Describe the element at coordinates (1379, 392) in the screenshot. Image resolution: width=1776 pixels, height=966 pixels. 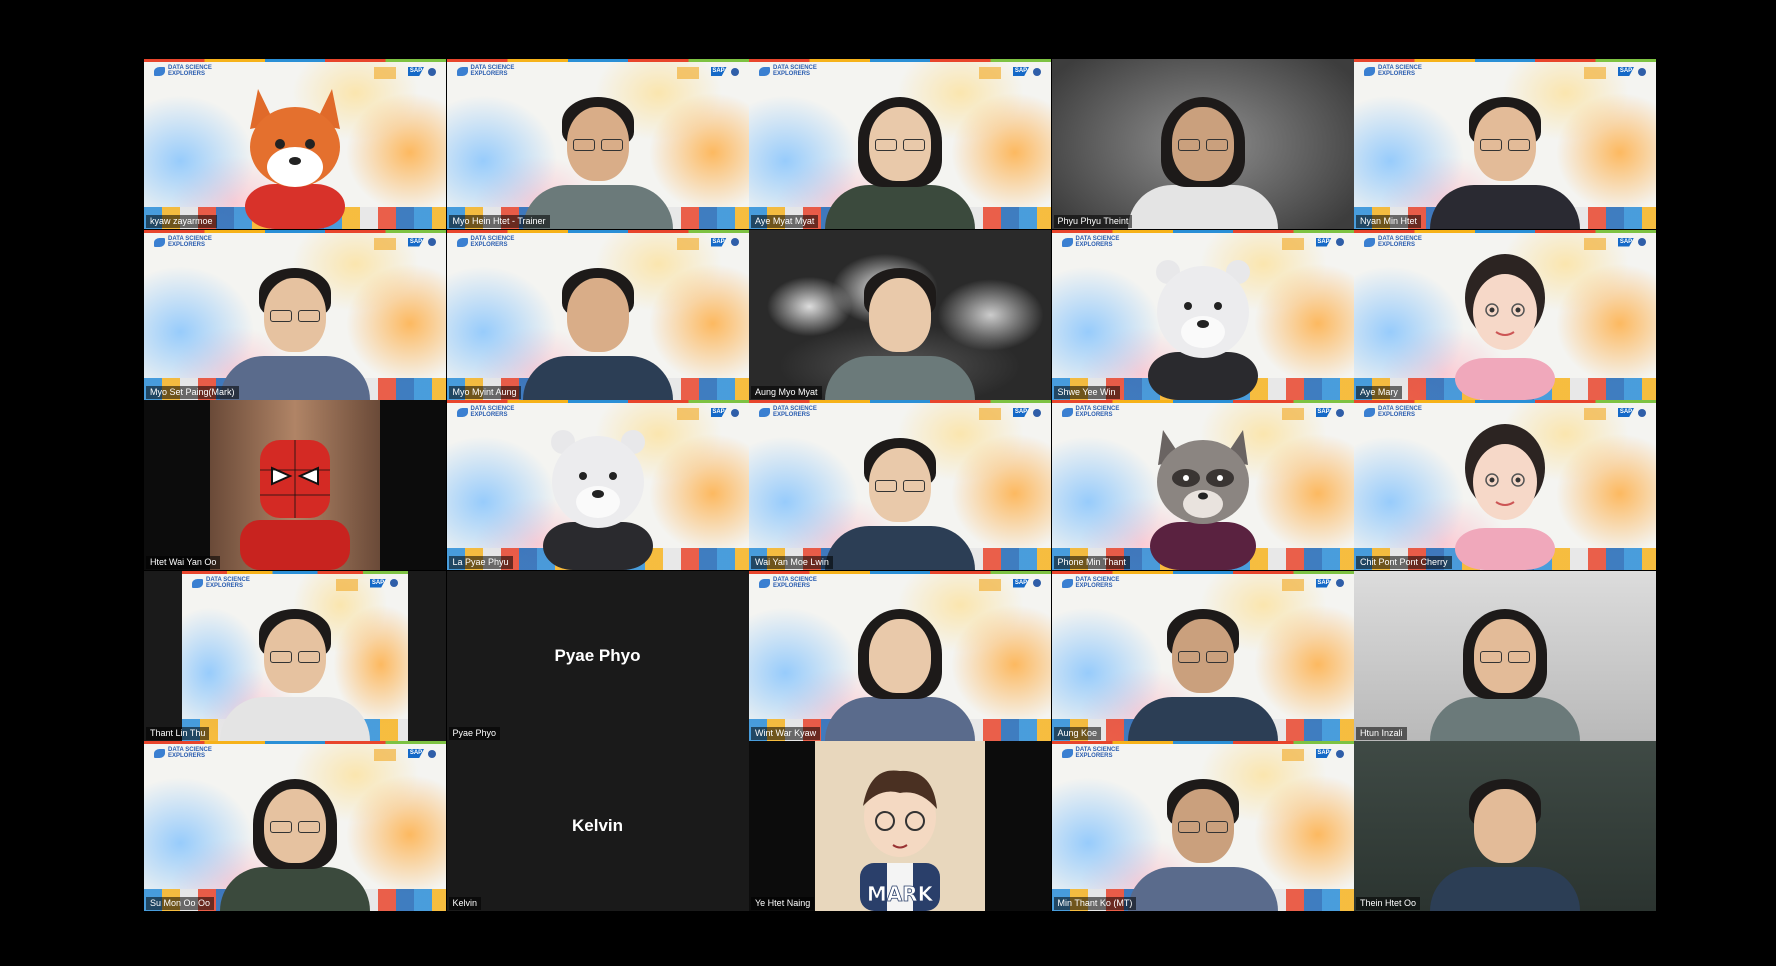
I see `participant-name-label: Aye Mary` at that location.